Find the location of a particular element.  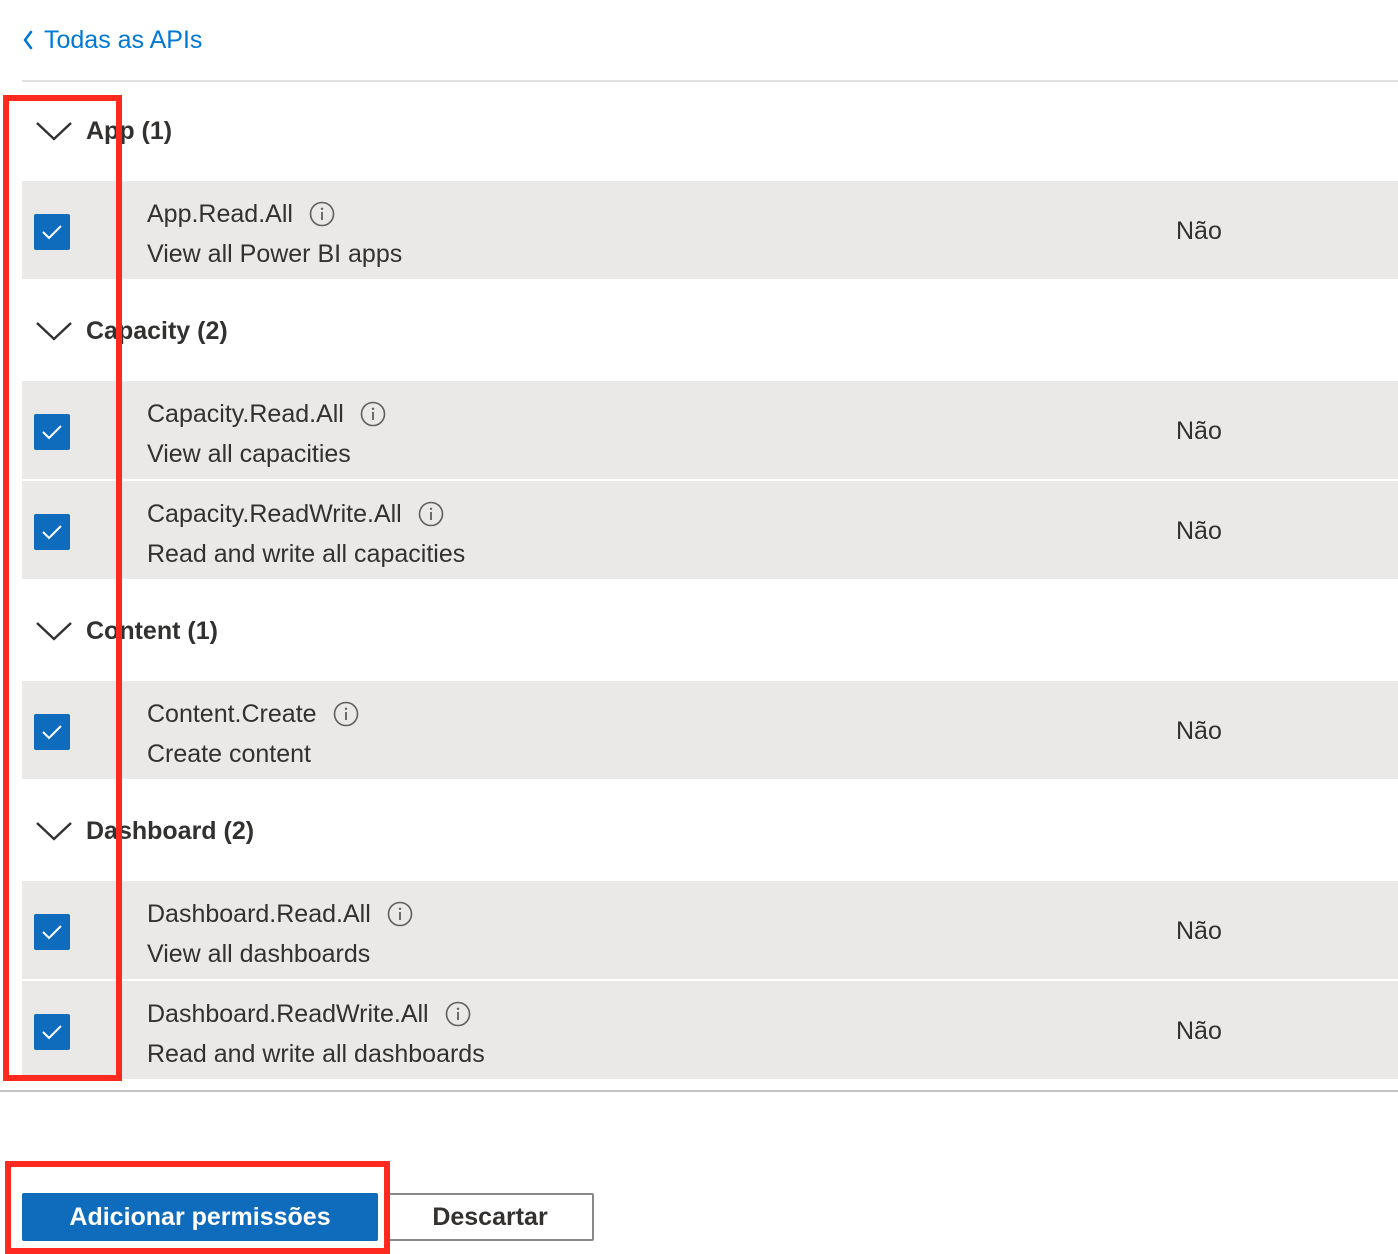

group-header-app: App (1) is located at coordinates (710, 131).